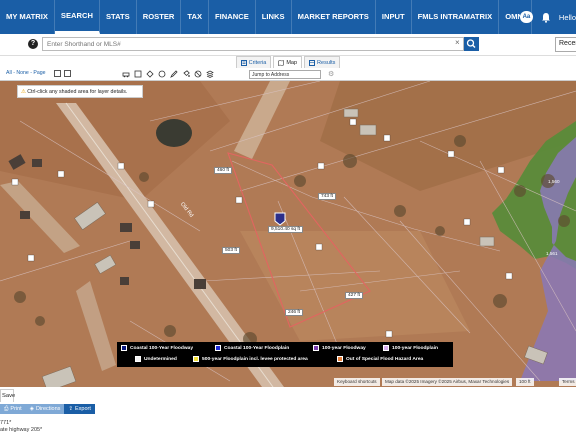 The width and height of the screenshot is (576, 433). I want to click on nav-links: LINKS, so click(274, 17).